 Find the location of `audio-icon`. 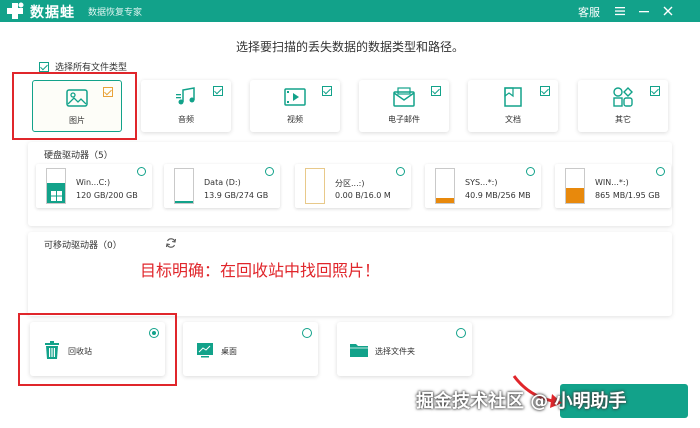

audio-icon is located at coordinates (185, 96).